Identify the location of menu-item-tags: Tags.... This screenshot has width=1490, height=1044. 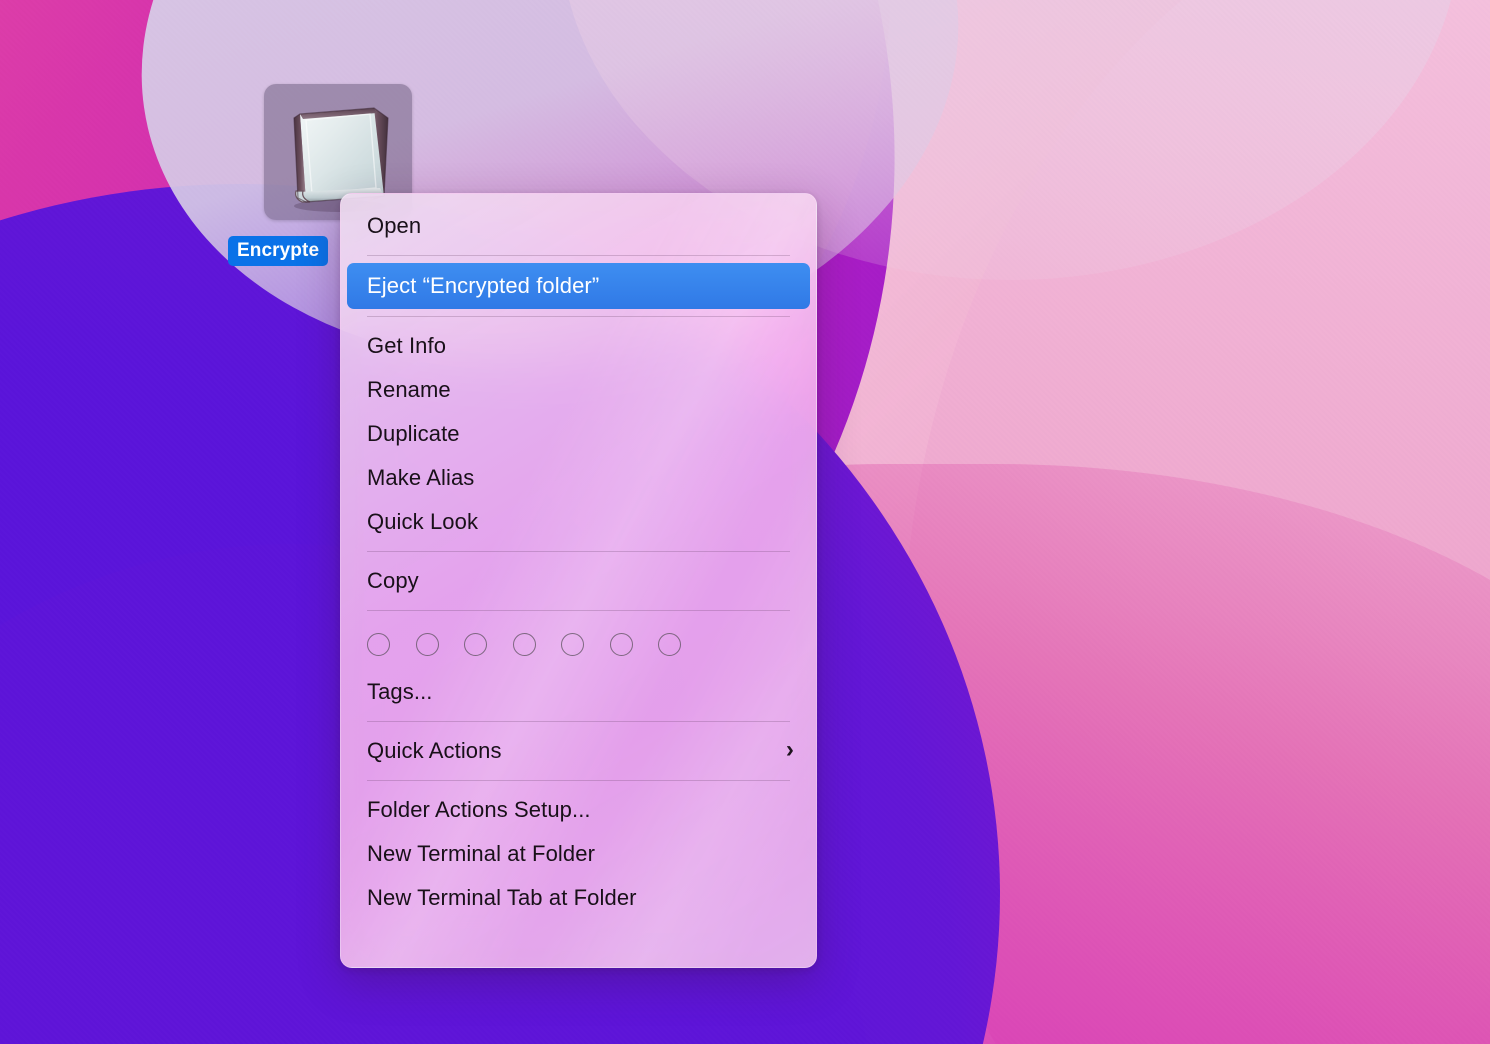
(578, 692).